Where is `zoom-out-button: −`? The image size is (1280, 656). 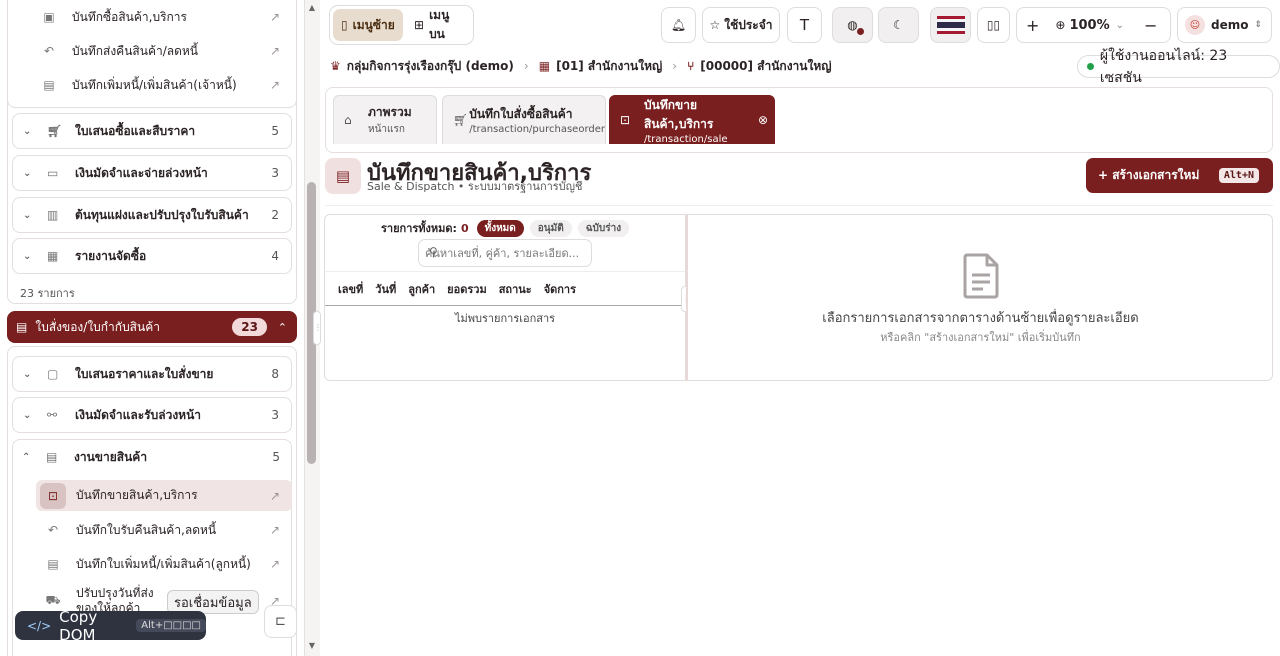
zoom-out-button: − is located at coordinates (1150, 25).